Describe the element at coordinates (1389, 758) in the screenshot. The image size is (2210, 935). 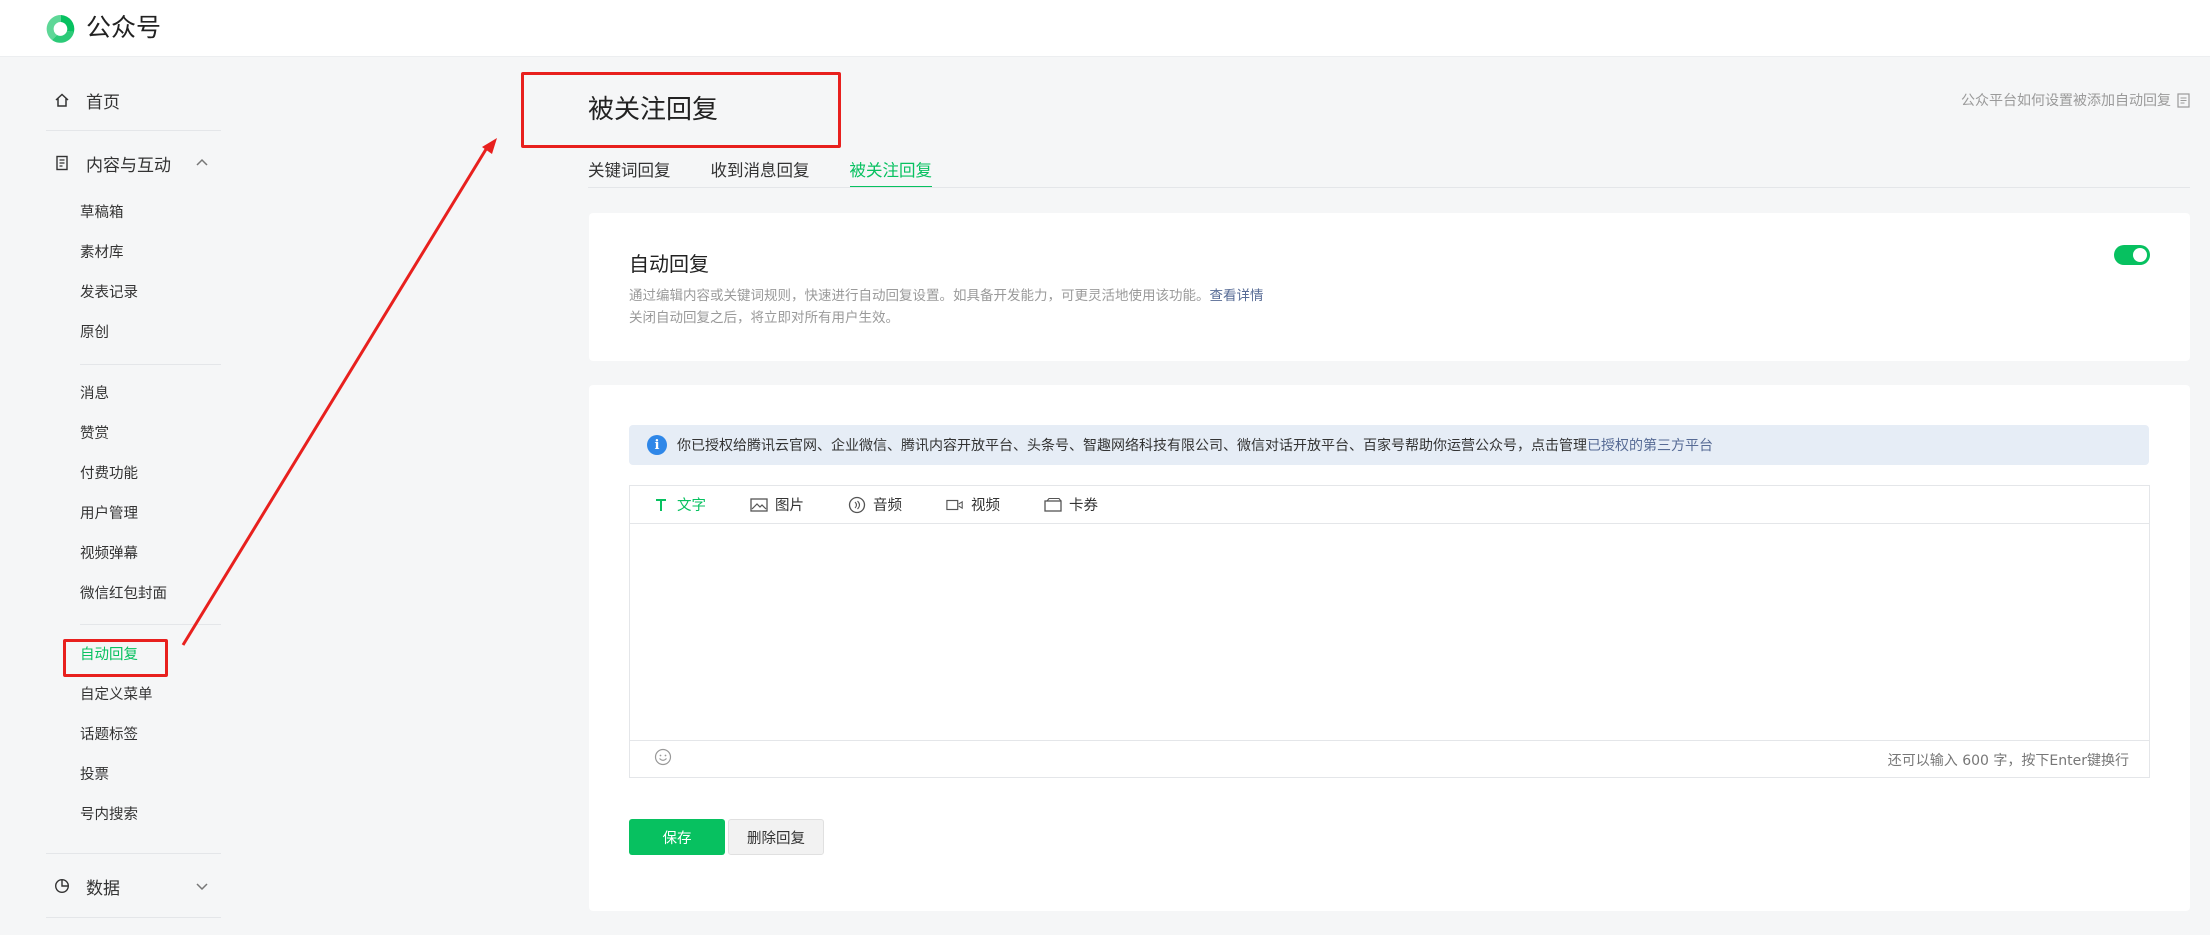
I see `editor-footer: 还可以输入 600 字，按下Enter键换行` at that location.